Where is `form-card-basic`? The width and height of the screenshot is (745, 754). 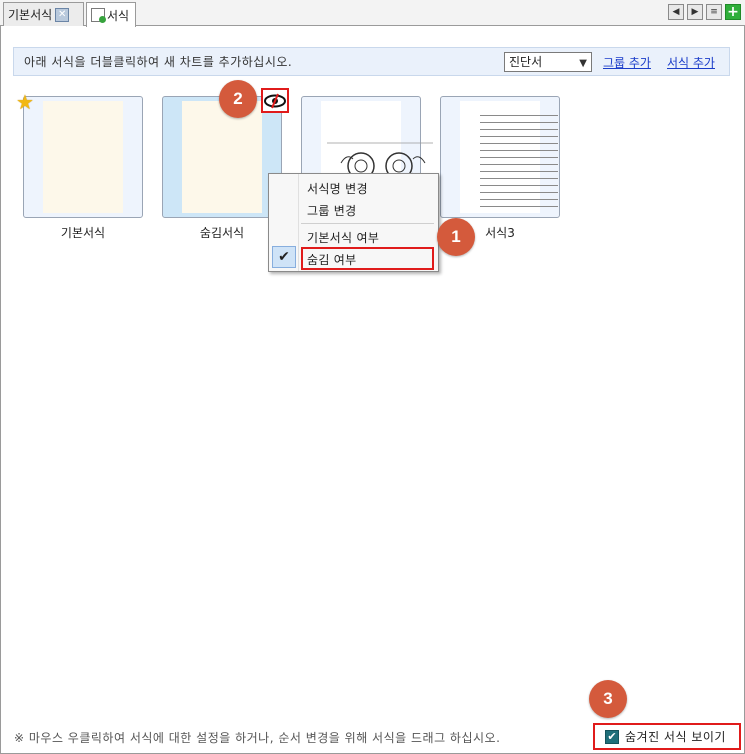
form-card-basic is located at coordinates (83, 157).